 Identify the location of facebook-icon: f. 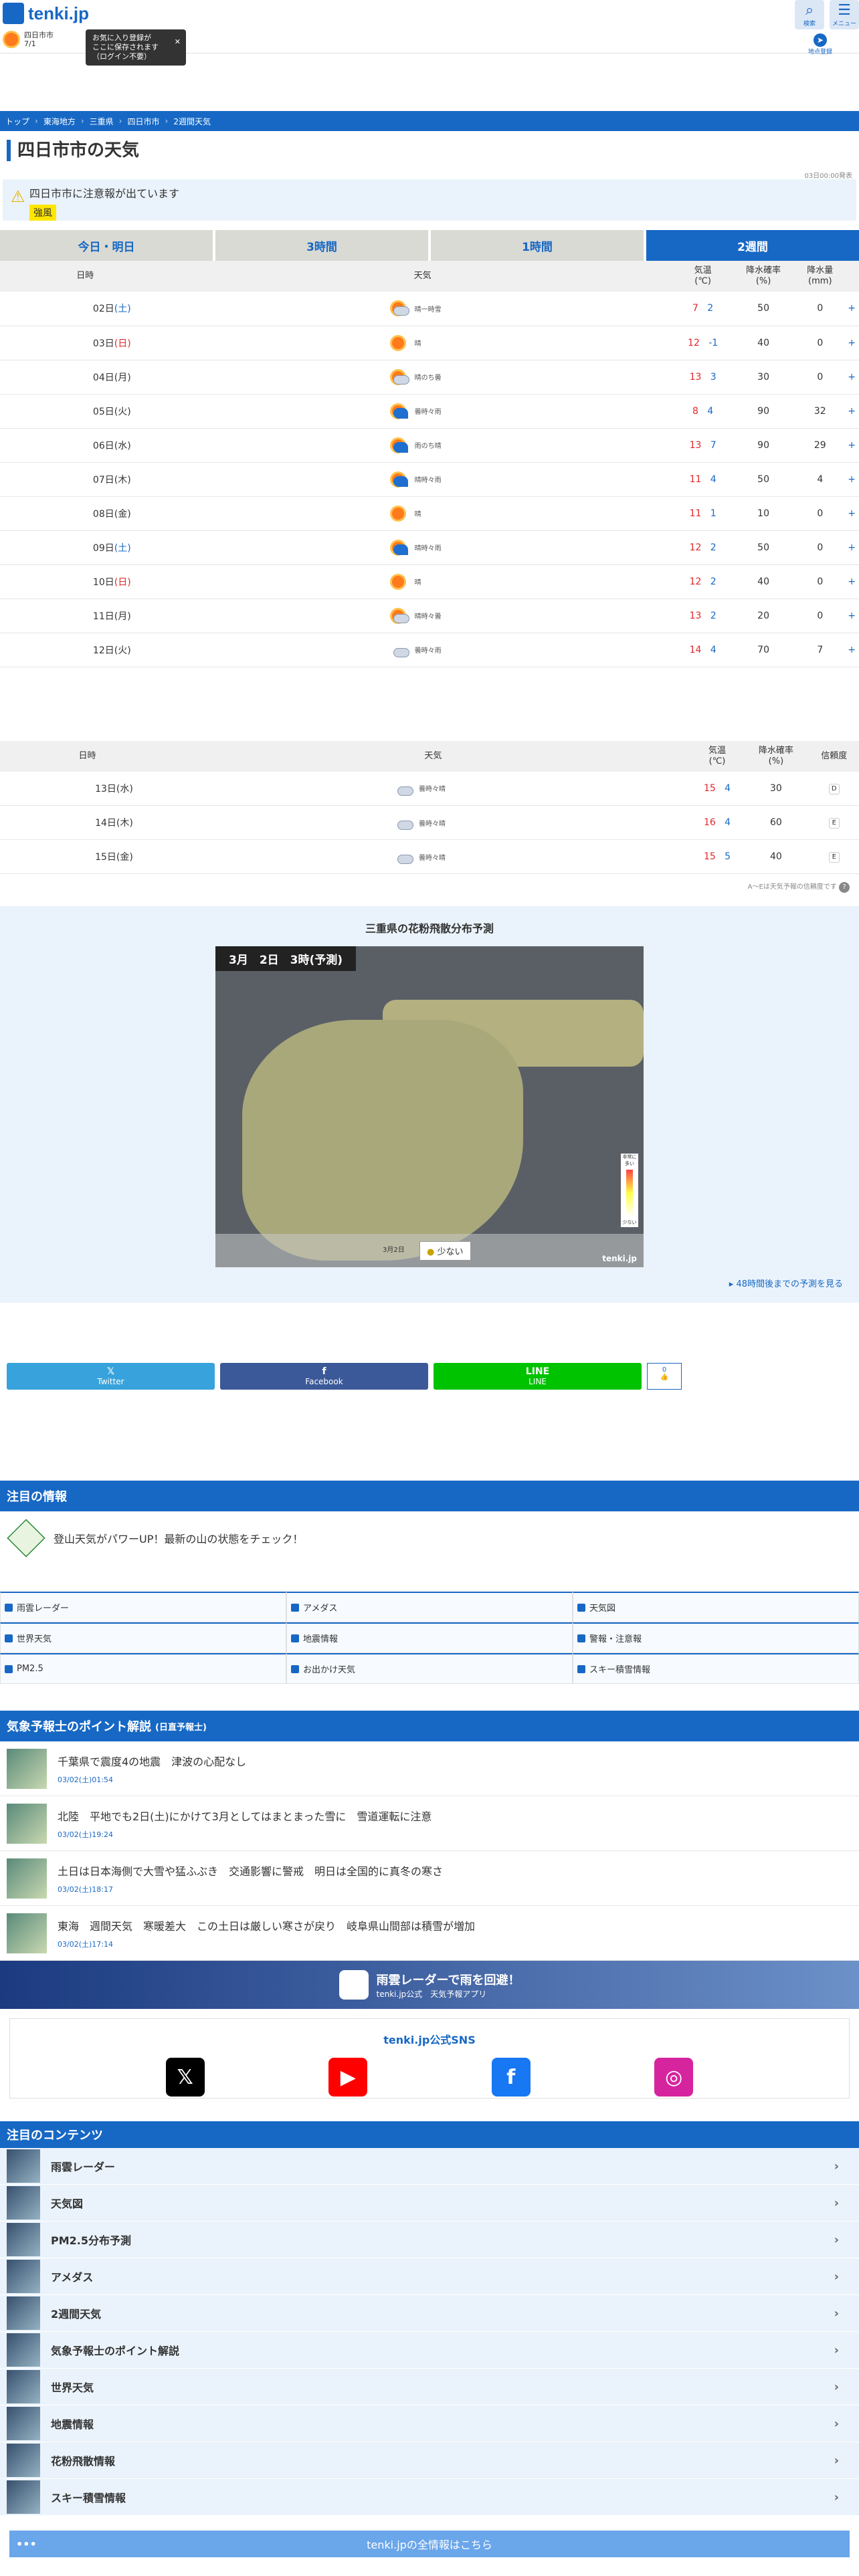
(511, 2077).